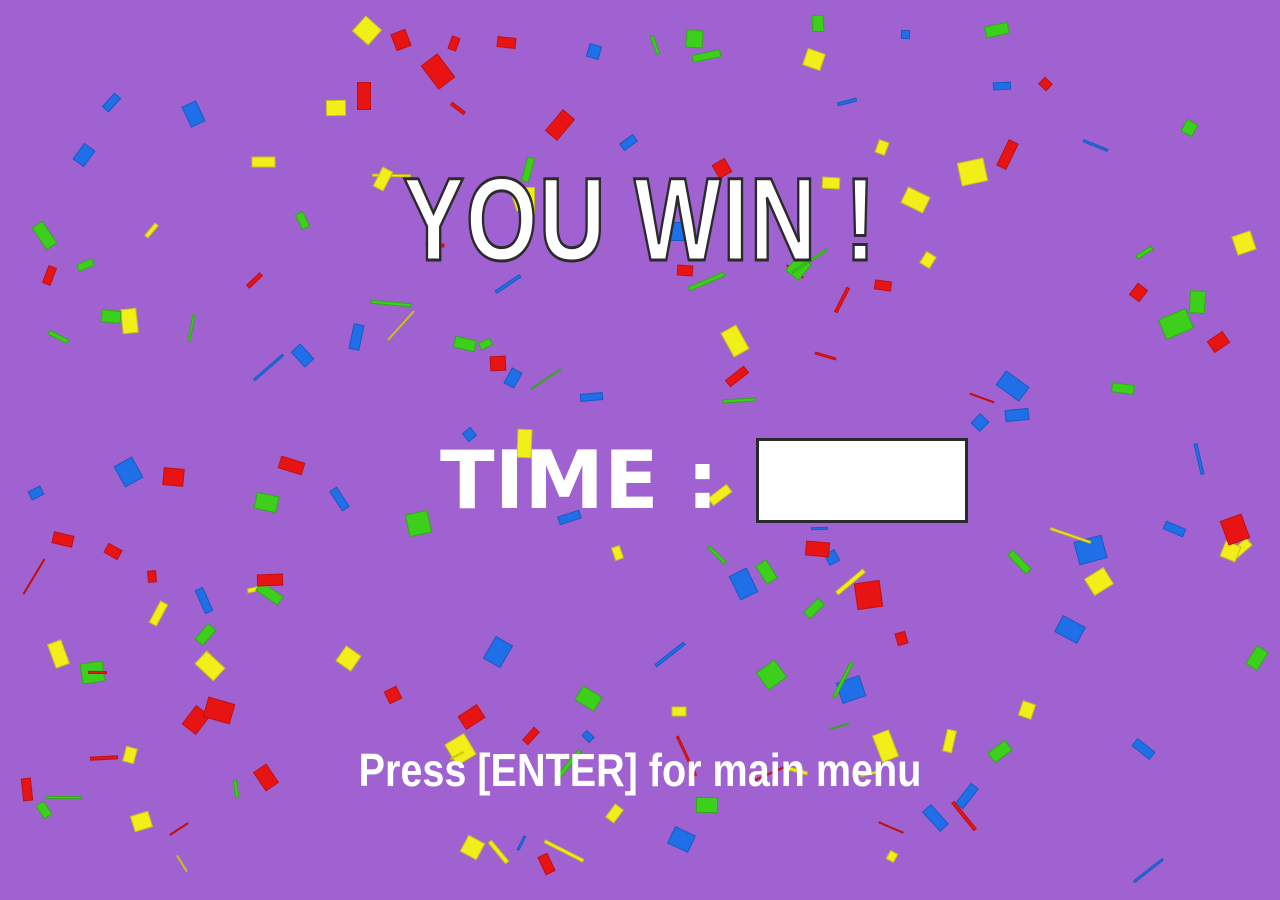 Image resolution: width=1280 pixels, height=900 pixels. Describe the element at coordinates (579, 480) in the screenshot. I see `time-label: TIME :` at that location.